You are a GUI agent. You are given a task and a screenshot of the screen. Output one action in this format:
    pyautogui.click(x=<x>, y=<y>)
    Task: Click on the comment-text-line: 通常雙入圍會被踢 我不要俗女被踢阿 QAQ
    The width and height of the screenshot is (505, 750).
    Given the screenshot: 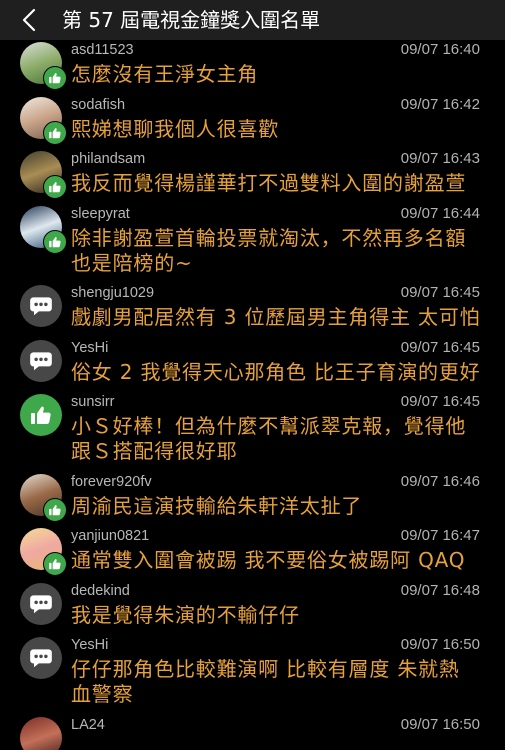 What is the action you would take?
    pyautogui.click(x=268, y=560)
    